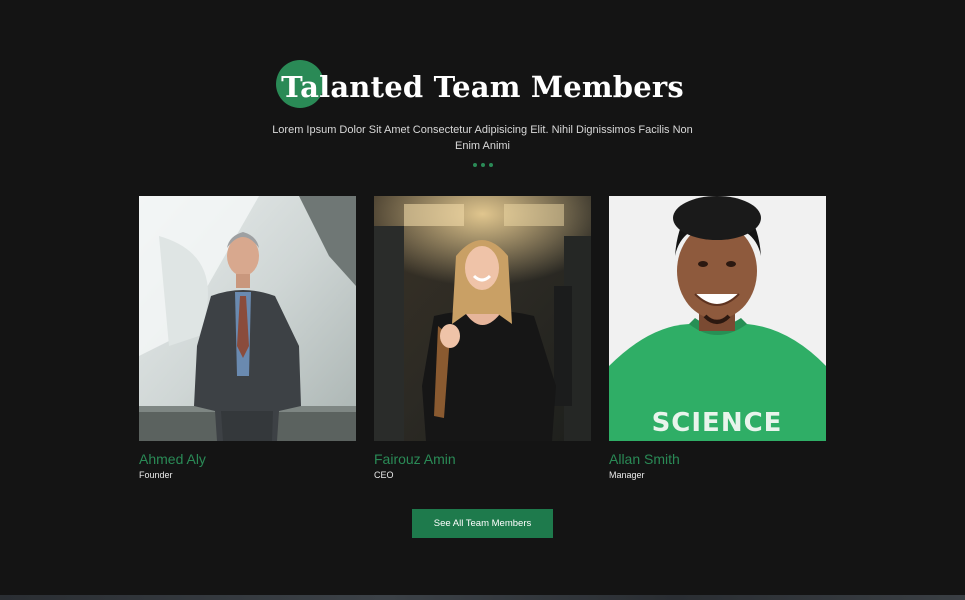 This screenshot has width=965, height=600. I want to click on team-member-role: CEO, so click(384, 475).